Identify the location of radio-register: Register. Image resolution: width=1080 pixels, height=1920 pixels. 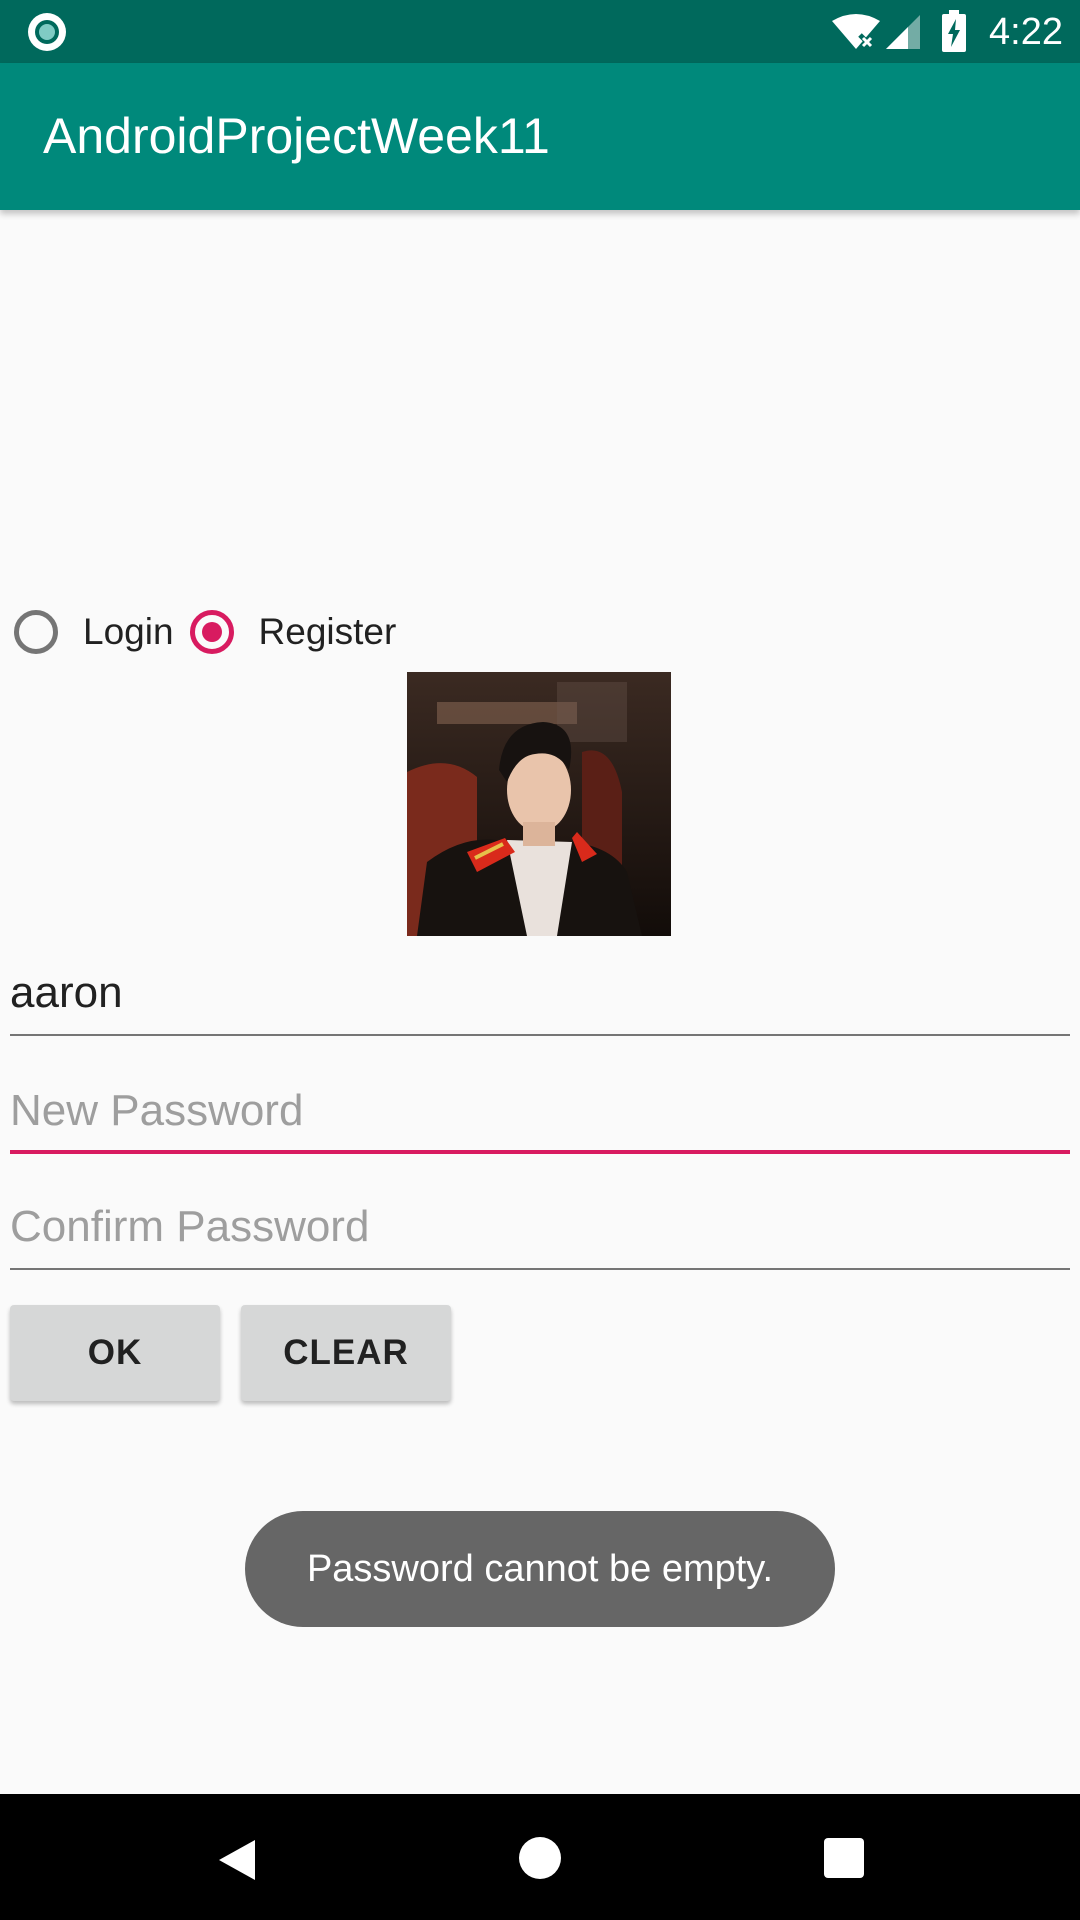
(293, 632).